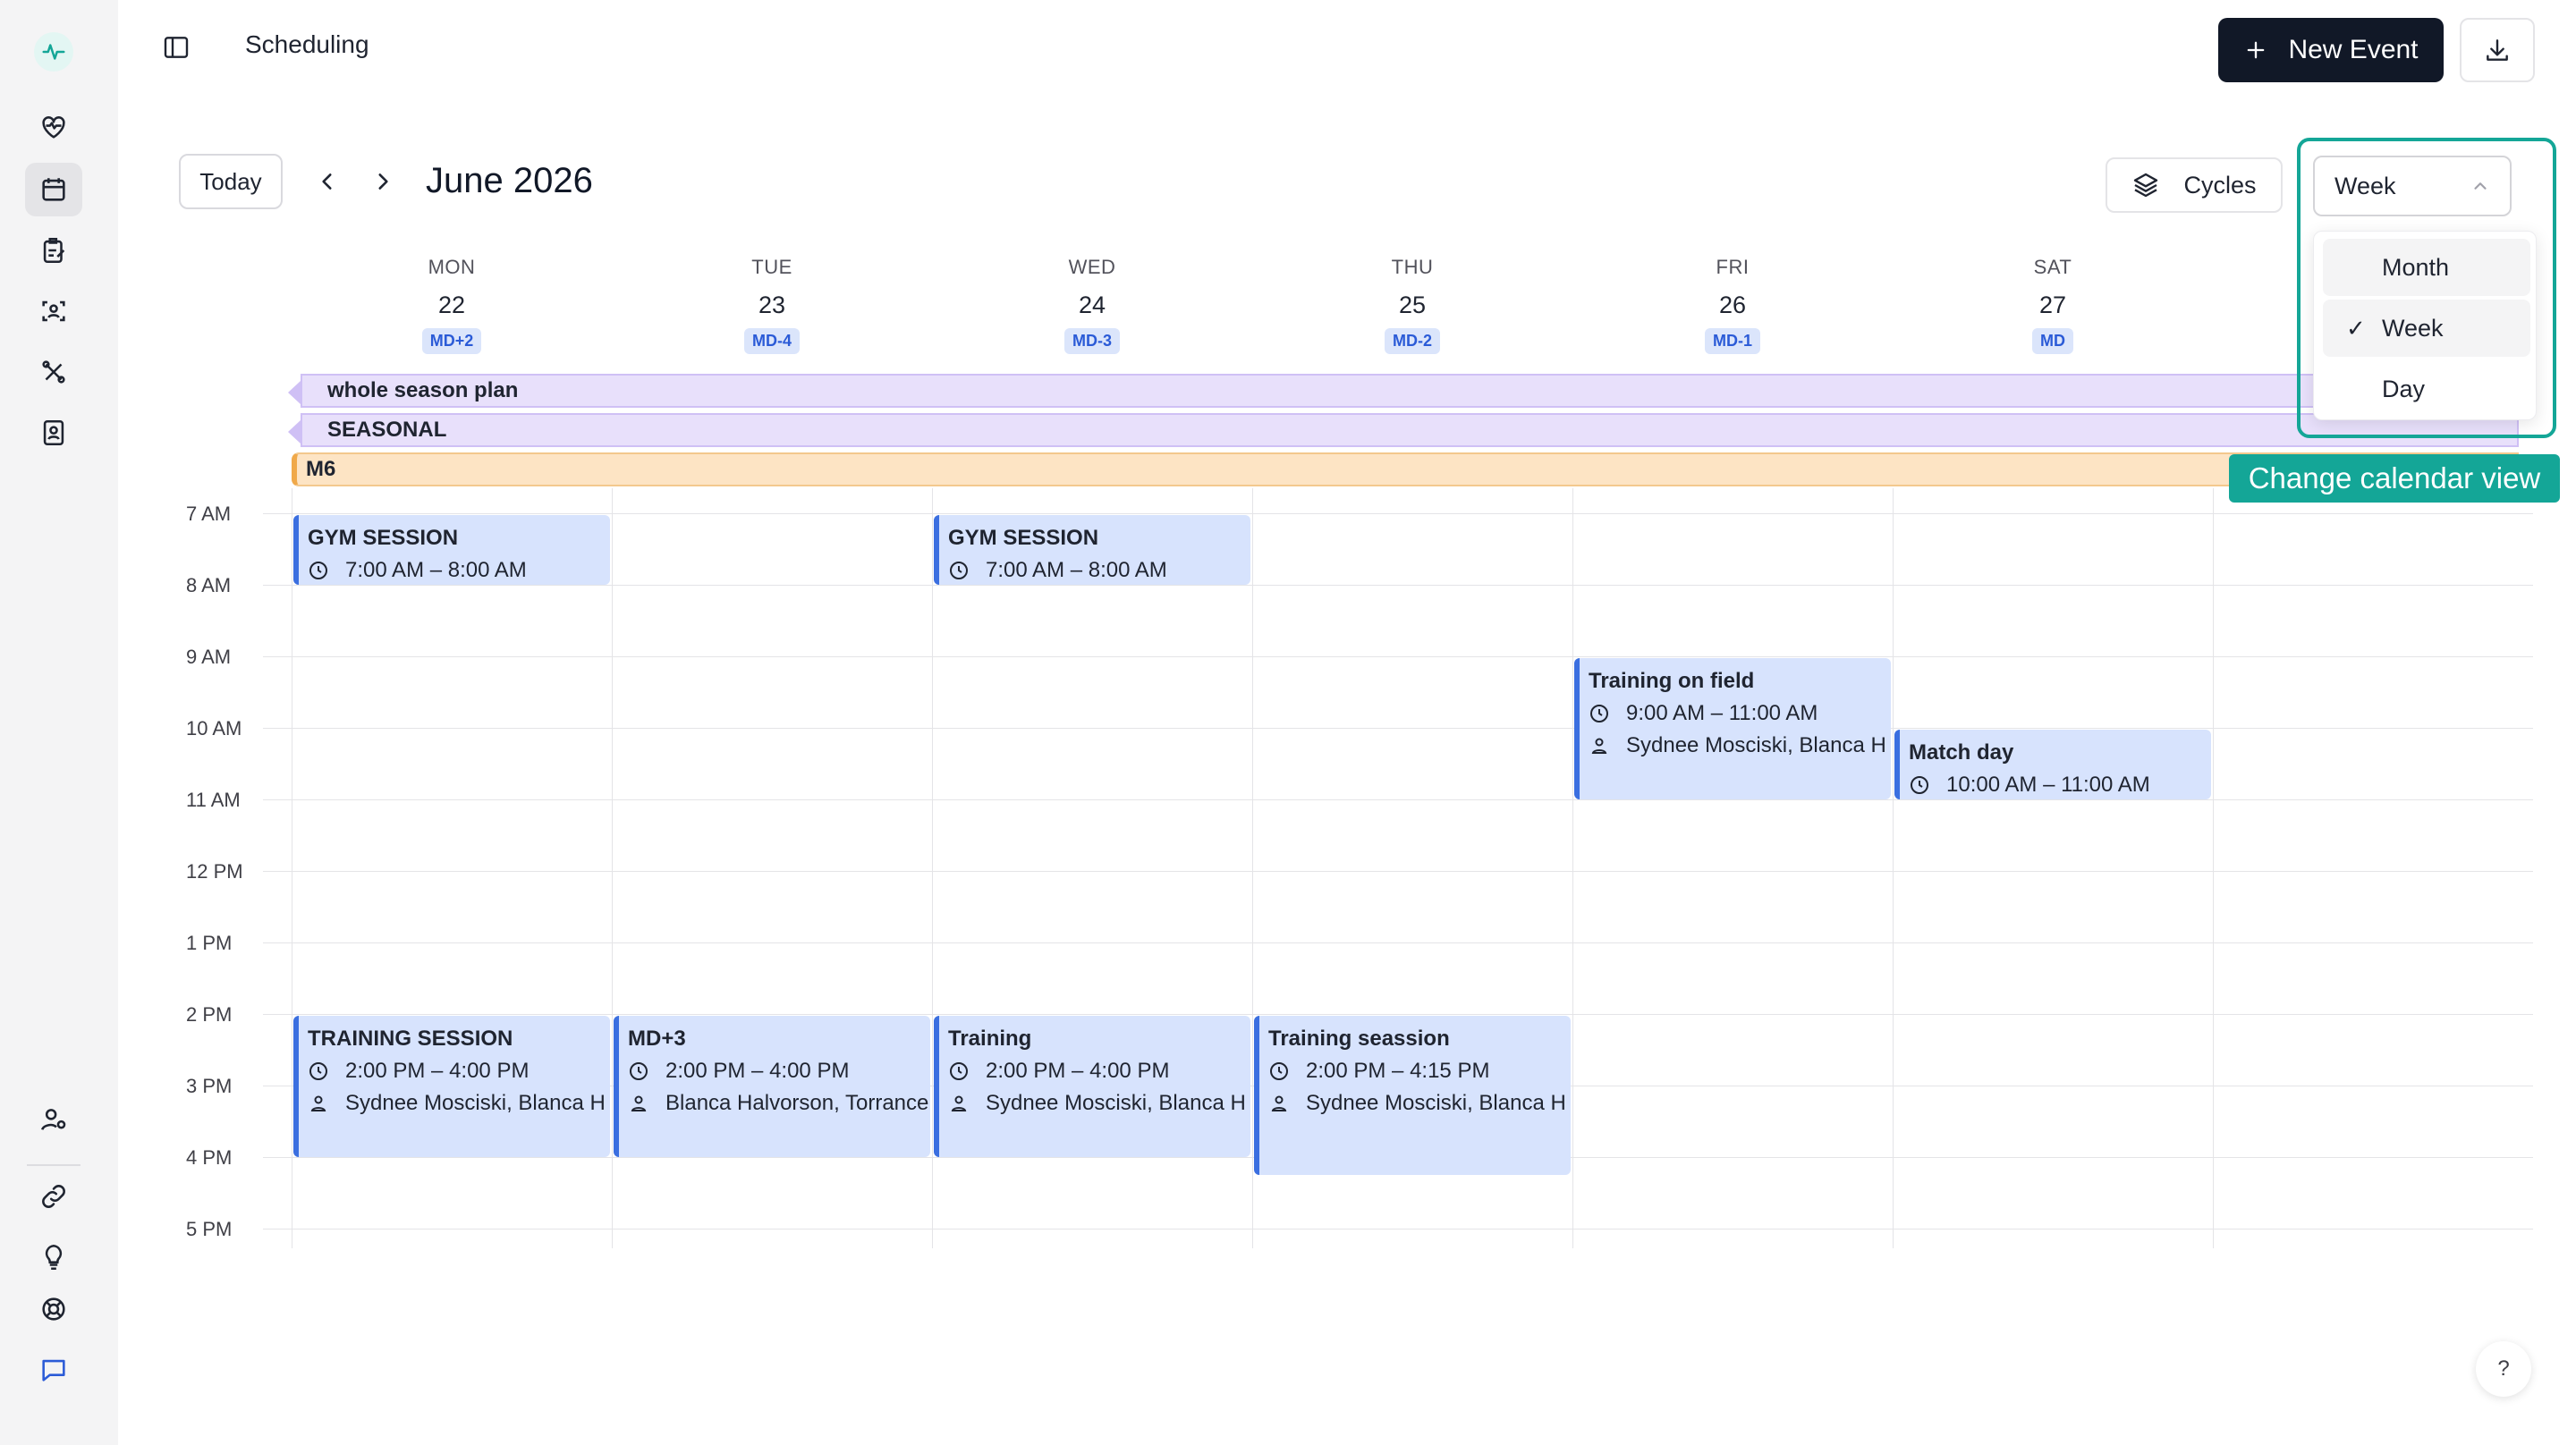 This screenshot has width=2576, height=1445. Describe the element at coordinates (231, 181) in the screenshot. I see `today-button: Today` at that location.